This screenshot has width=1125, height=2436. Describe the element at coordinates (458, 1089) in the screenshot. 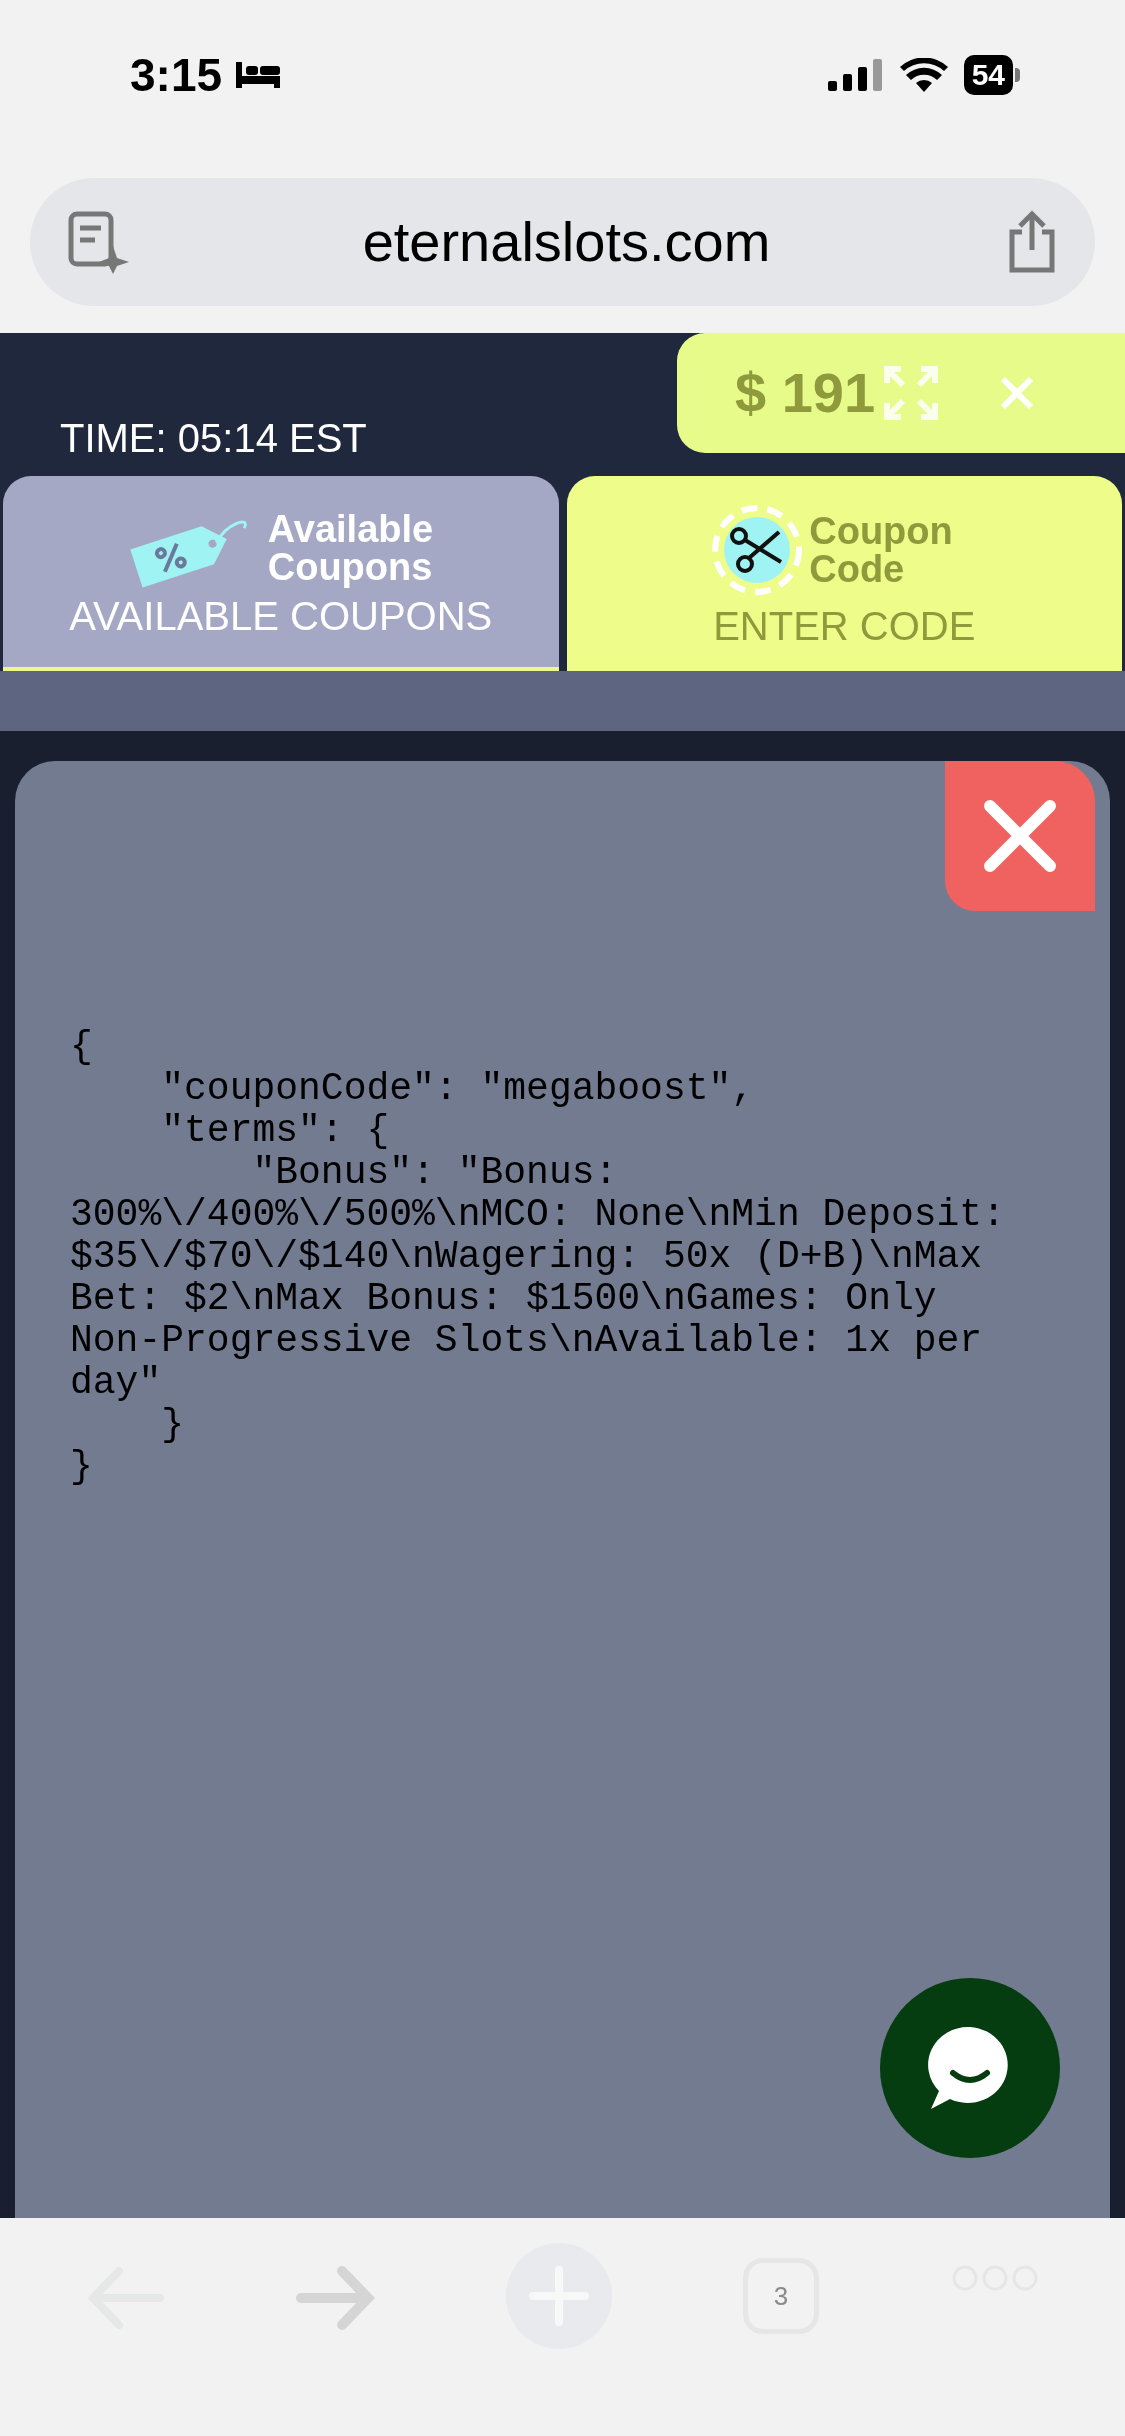

I see `code-line: "couponCode": "megaboost",` at that location.